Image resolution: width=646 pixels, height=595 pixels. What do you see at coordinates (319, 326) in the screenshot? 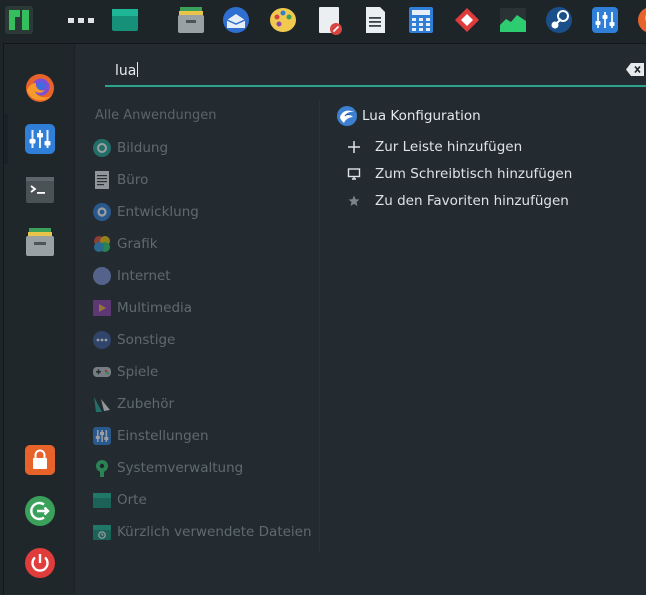
I see `column-divider` at bounding box center [319, 326].